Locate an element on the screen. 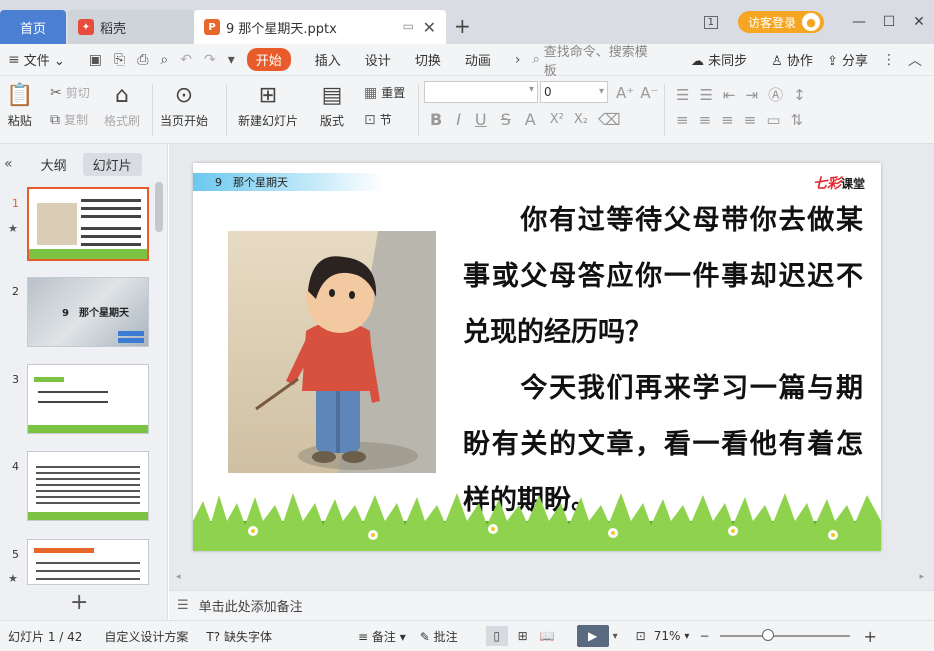 The image size is (934, 651). close-window-icon: ✕ is located at coordinates (919, 22).